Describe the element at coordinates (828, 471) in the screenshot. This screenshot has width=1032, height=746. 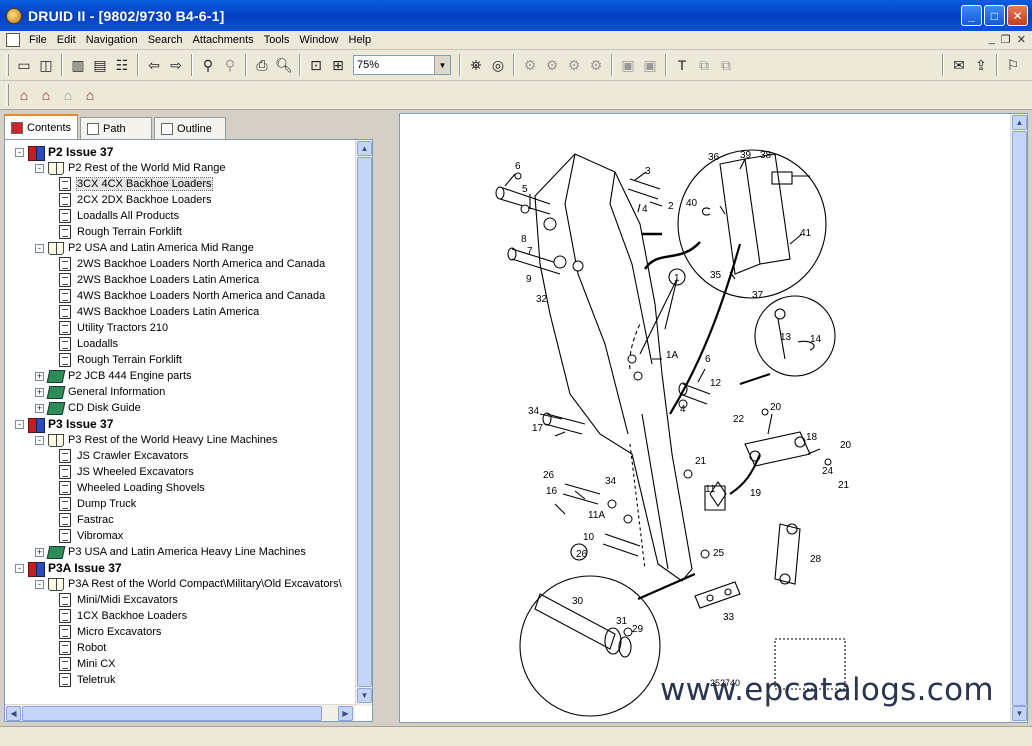
I see `part-callout-label: 24` at that location.